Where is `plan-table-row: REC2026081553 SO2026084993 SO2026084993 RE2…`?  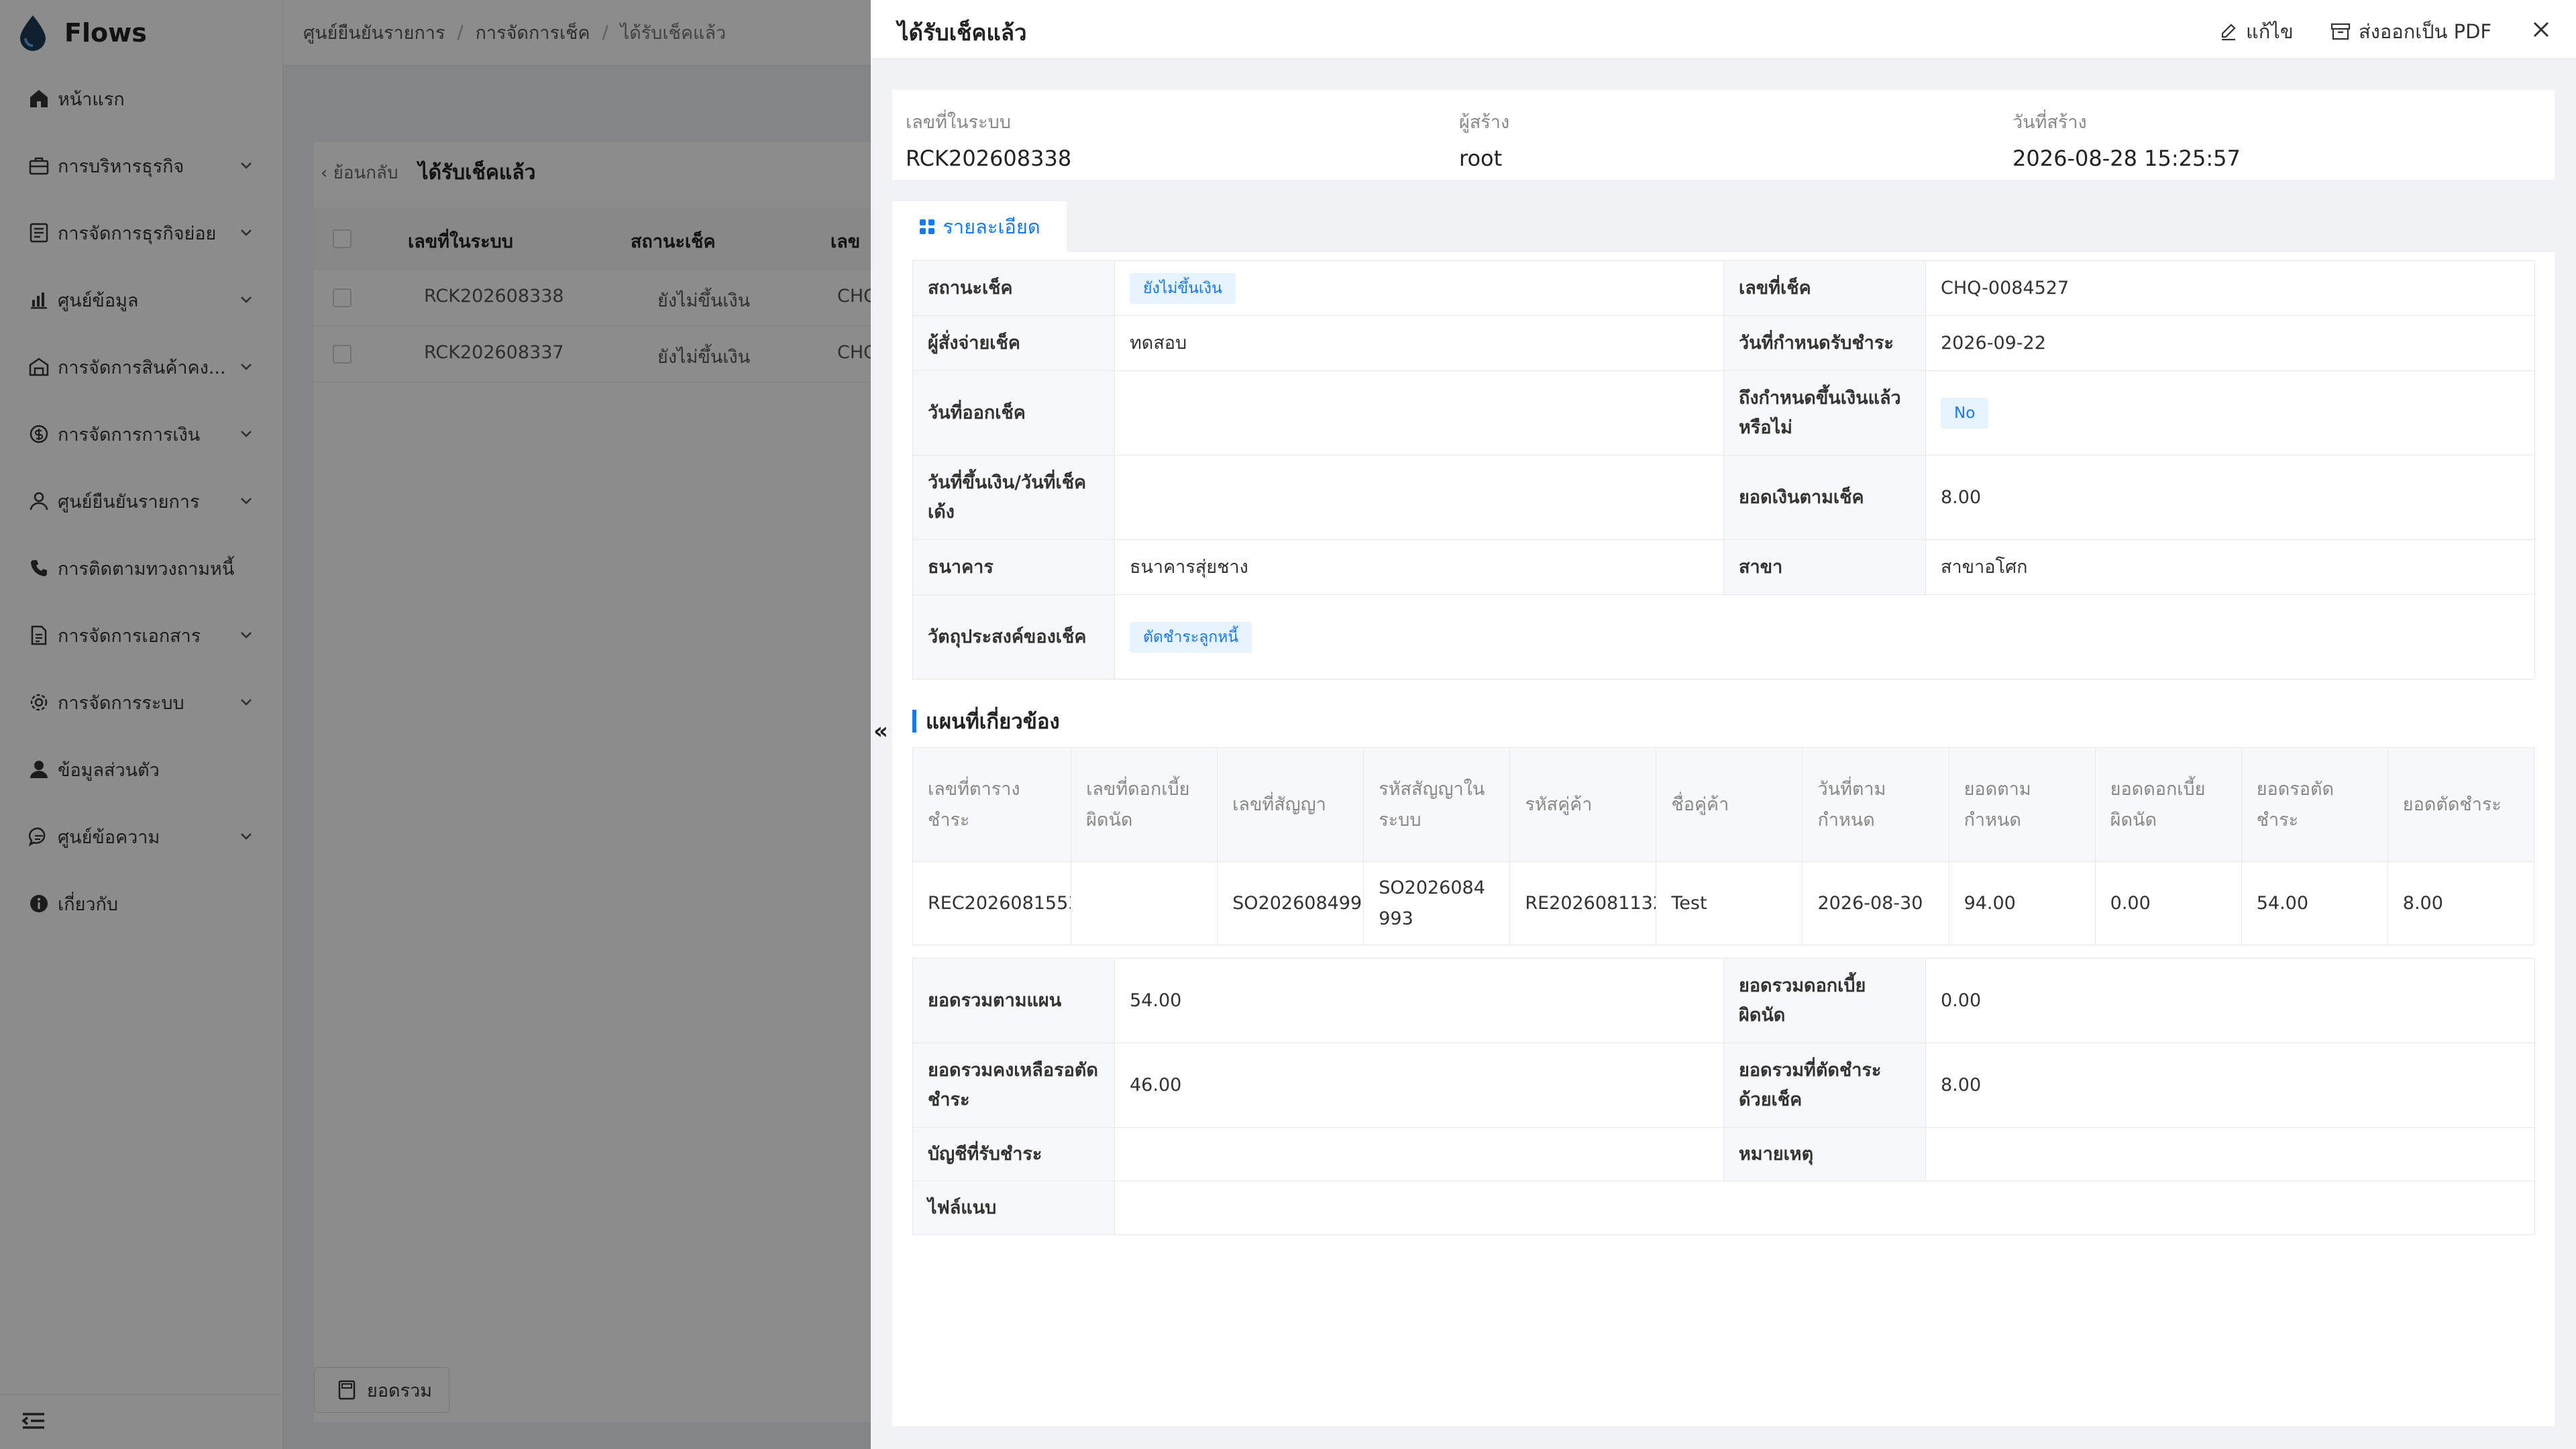 plan-table-row: REC2026081553 SO2026084993 SO2026084993 RE2… is located at coordinates (1723, 903).